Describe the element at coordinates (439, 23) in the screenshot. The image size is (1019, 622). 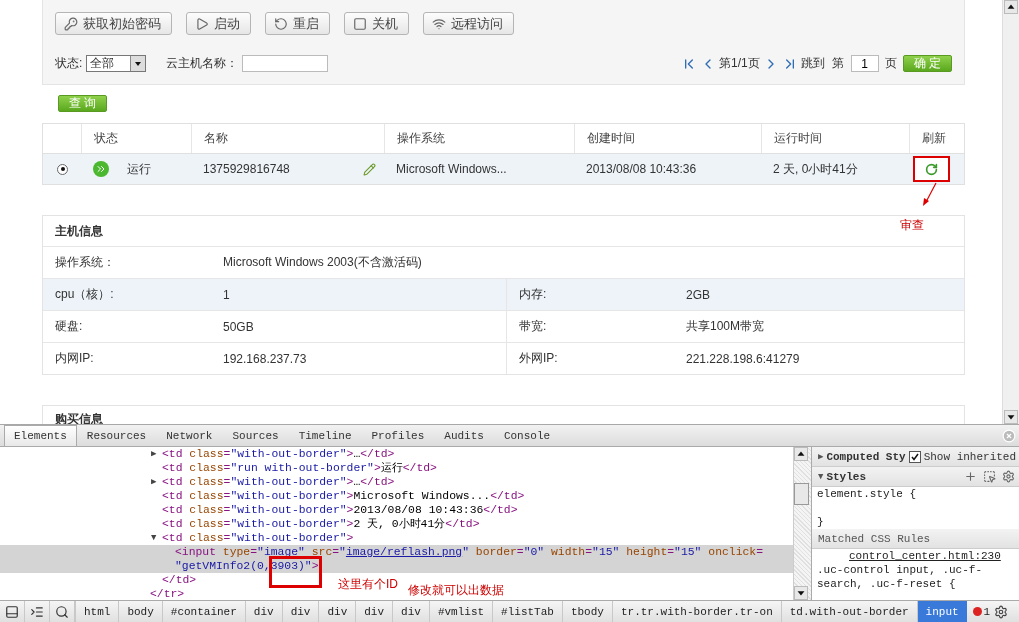
I see `wifi-icon` at that location.